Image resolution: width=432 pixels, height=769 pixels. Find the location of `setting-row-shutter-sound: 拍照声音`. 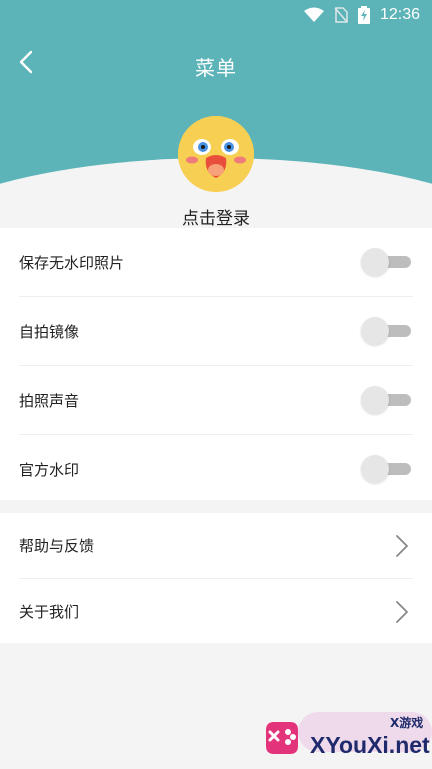

setting-row-shutter-sound: 拍照声音 is located at coordinates (216, 400).